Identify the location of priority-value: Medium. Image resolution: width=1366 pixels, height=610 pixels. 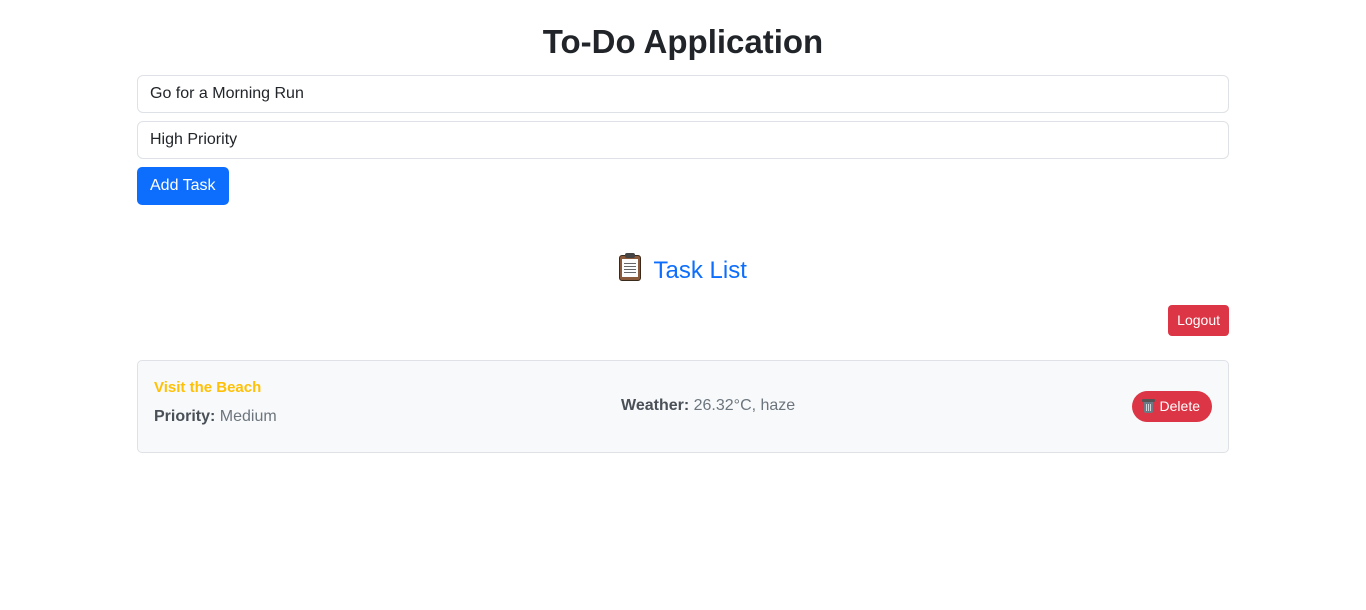
(248, 416).